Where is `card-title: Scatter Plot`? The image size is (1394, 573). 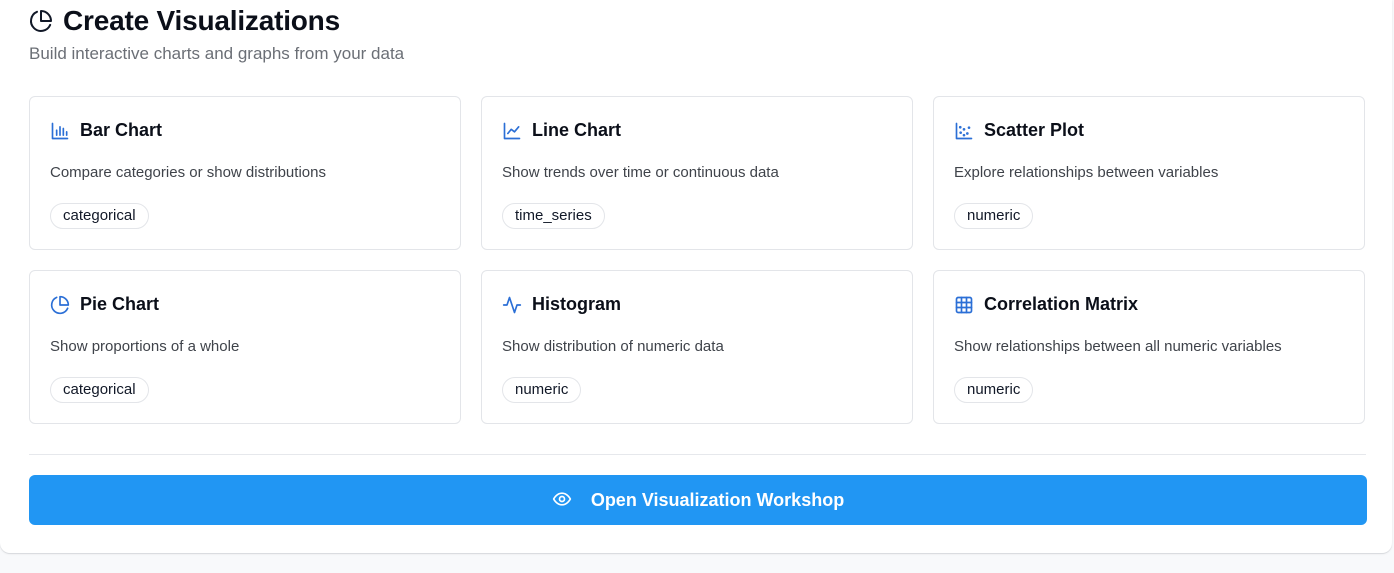 card-title: Scatter Plot is located at coordinates (1034, 130).